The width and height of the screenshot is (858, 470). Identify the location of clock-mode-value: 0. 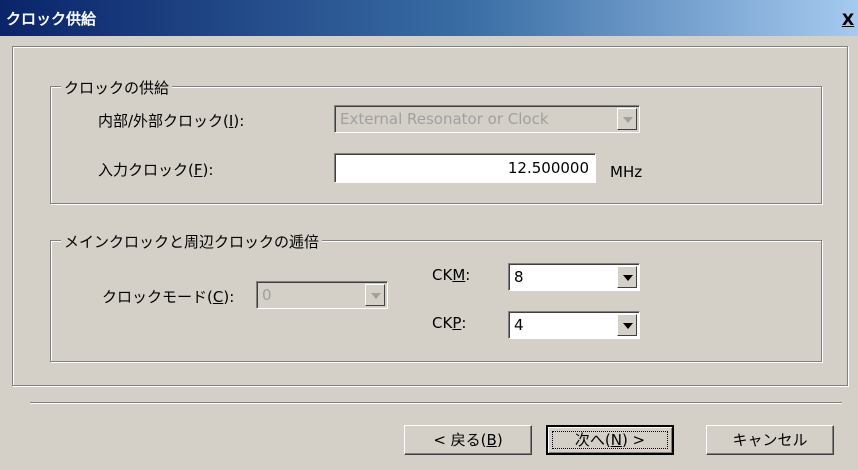
(267, 295).